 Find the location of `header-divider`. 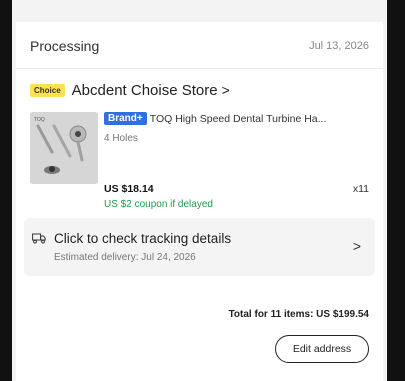

header-divider is located at coordinates (199, 68).